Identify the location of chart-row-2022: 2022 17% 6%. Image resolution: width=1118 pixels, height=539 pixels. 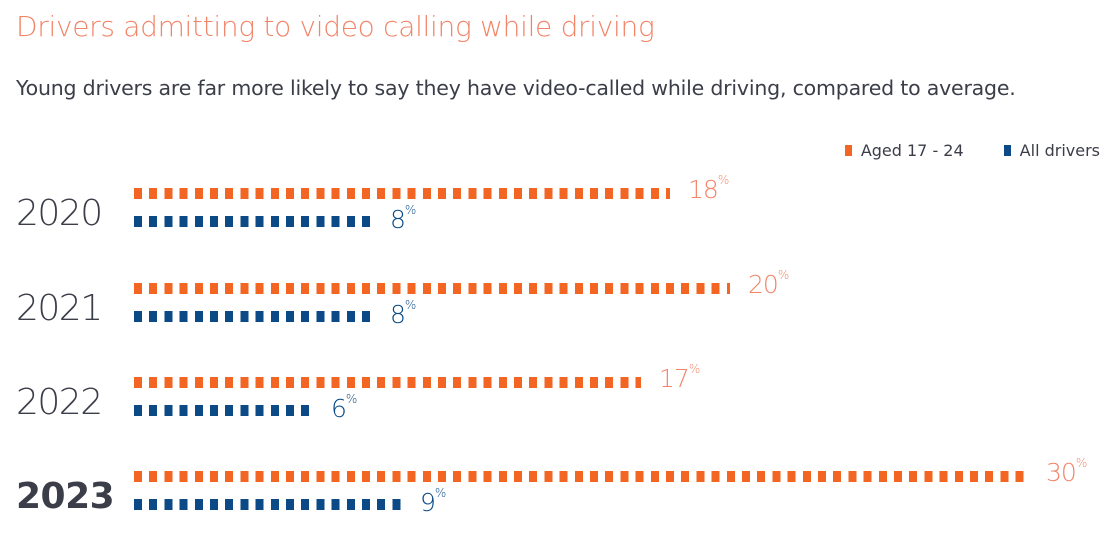
(559, 397).